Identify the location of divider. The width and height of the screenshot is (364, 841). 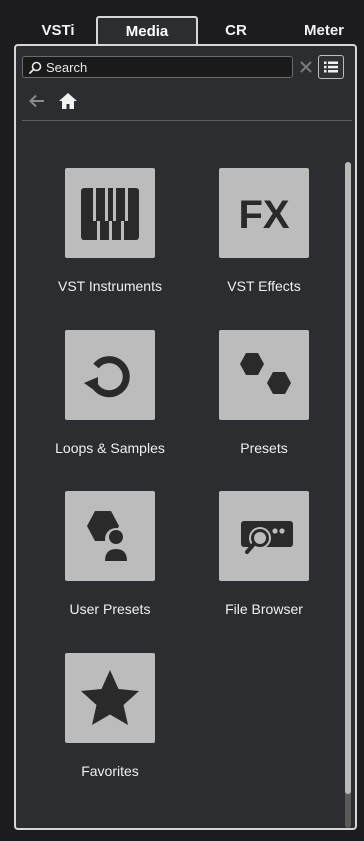
(187, 120).